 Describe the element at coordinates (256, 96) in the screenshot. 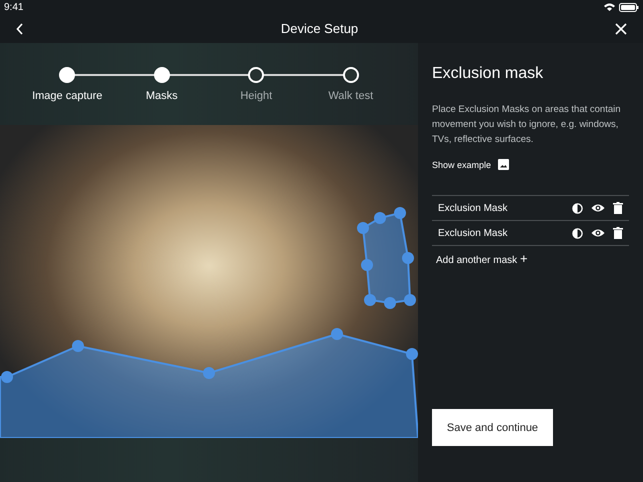

I see `step-label: Height` at that location.